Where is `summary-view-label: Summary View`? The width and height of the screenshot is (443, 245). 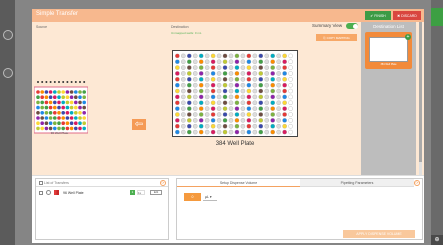 summary-view-label: Summary View is located at coordinates (327, 25).